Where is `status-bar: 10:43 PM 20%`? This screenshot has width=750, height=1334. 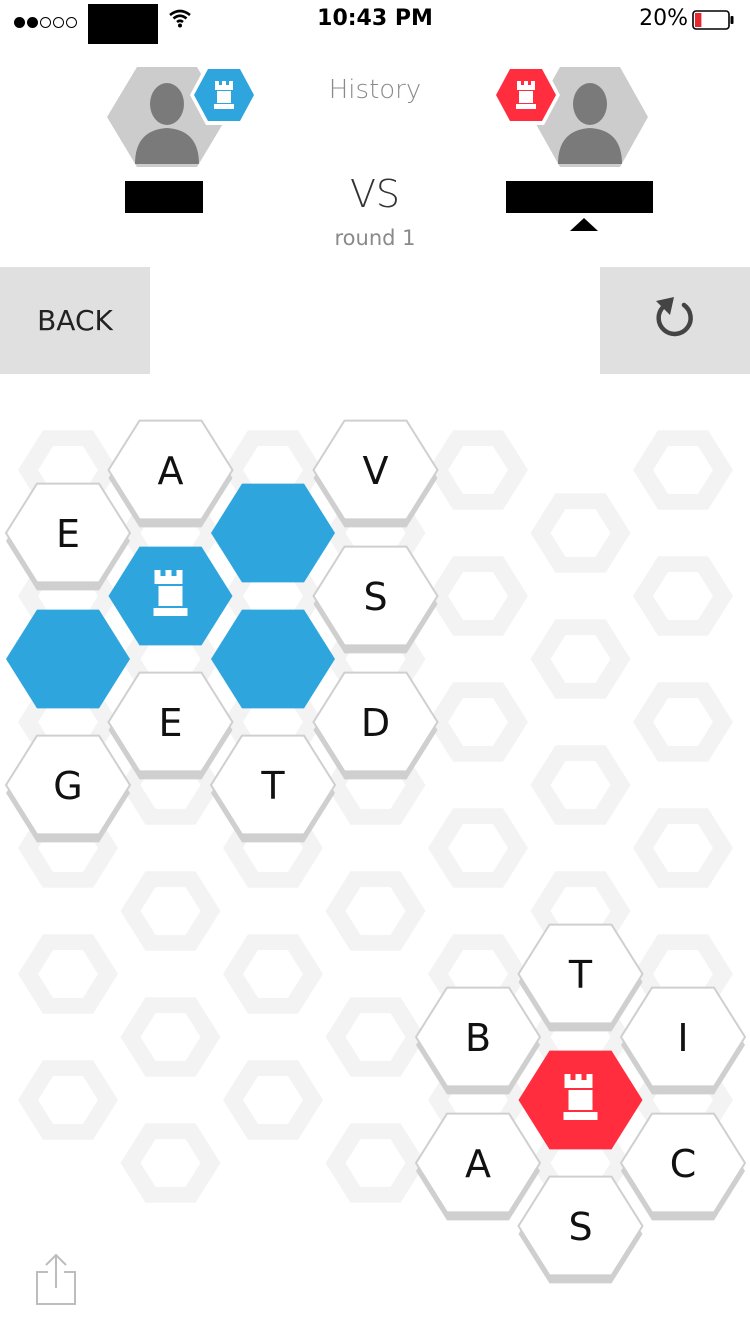
status-bar: 10:43 PM 20% is located at coordinates (375, 22).